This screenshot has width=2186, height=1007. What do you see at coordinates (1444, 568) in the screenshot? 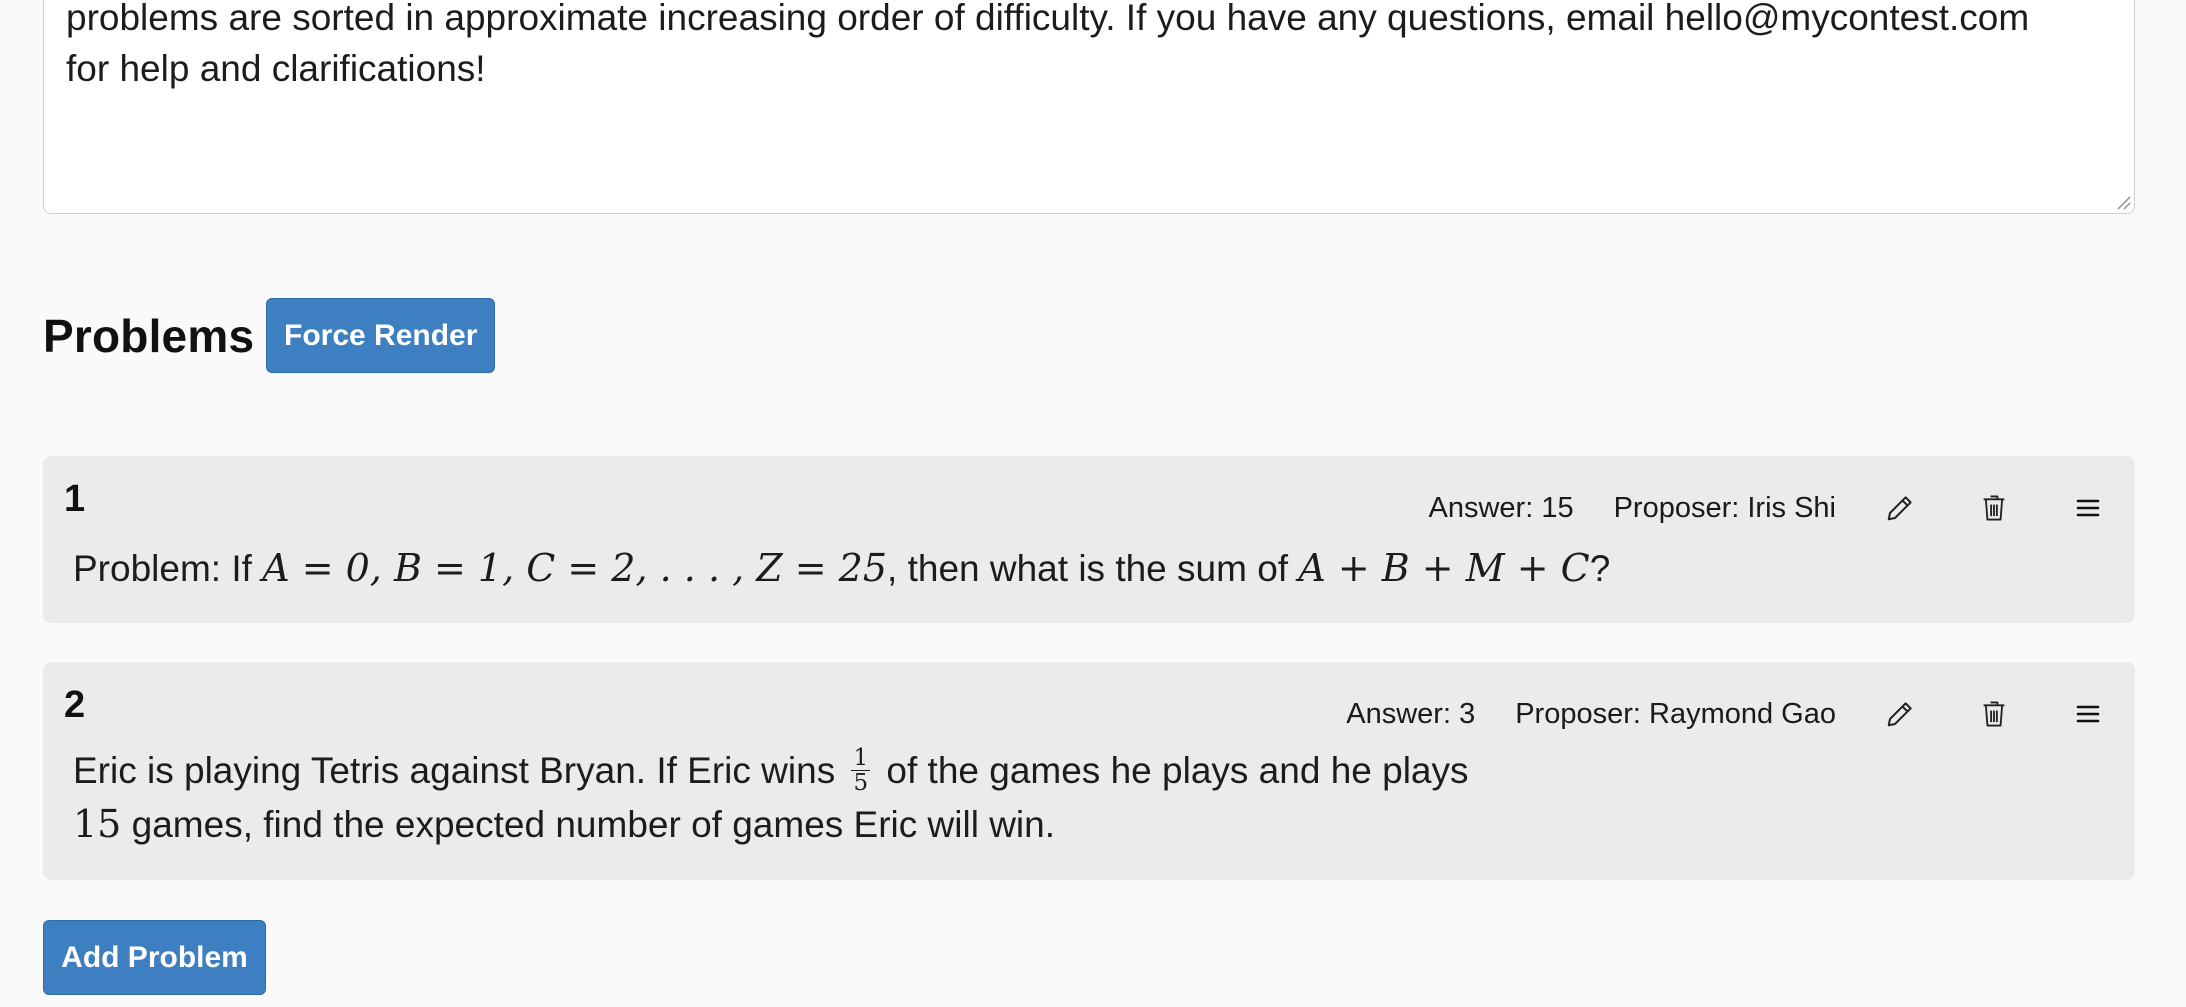
I see `math-expression: A + B + M + C` at bounding box center [1444, 568].